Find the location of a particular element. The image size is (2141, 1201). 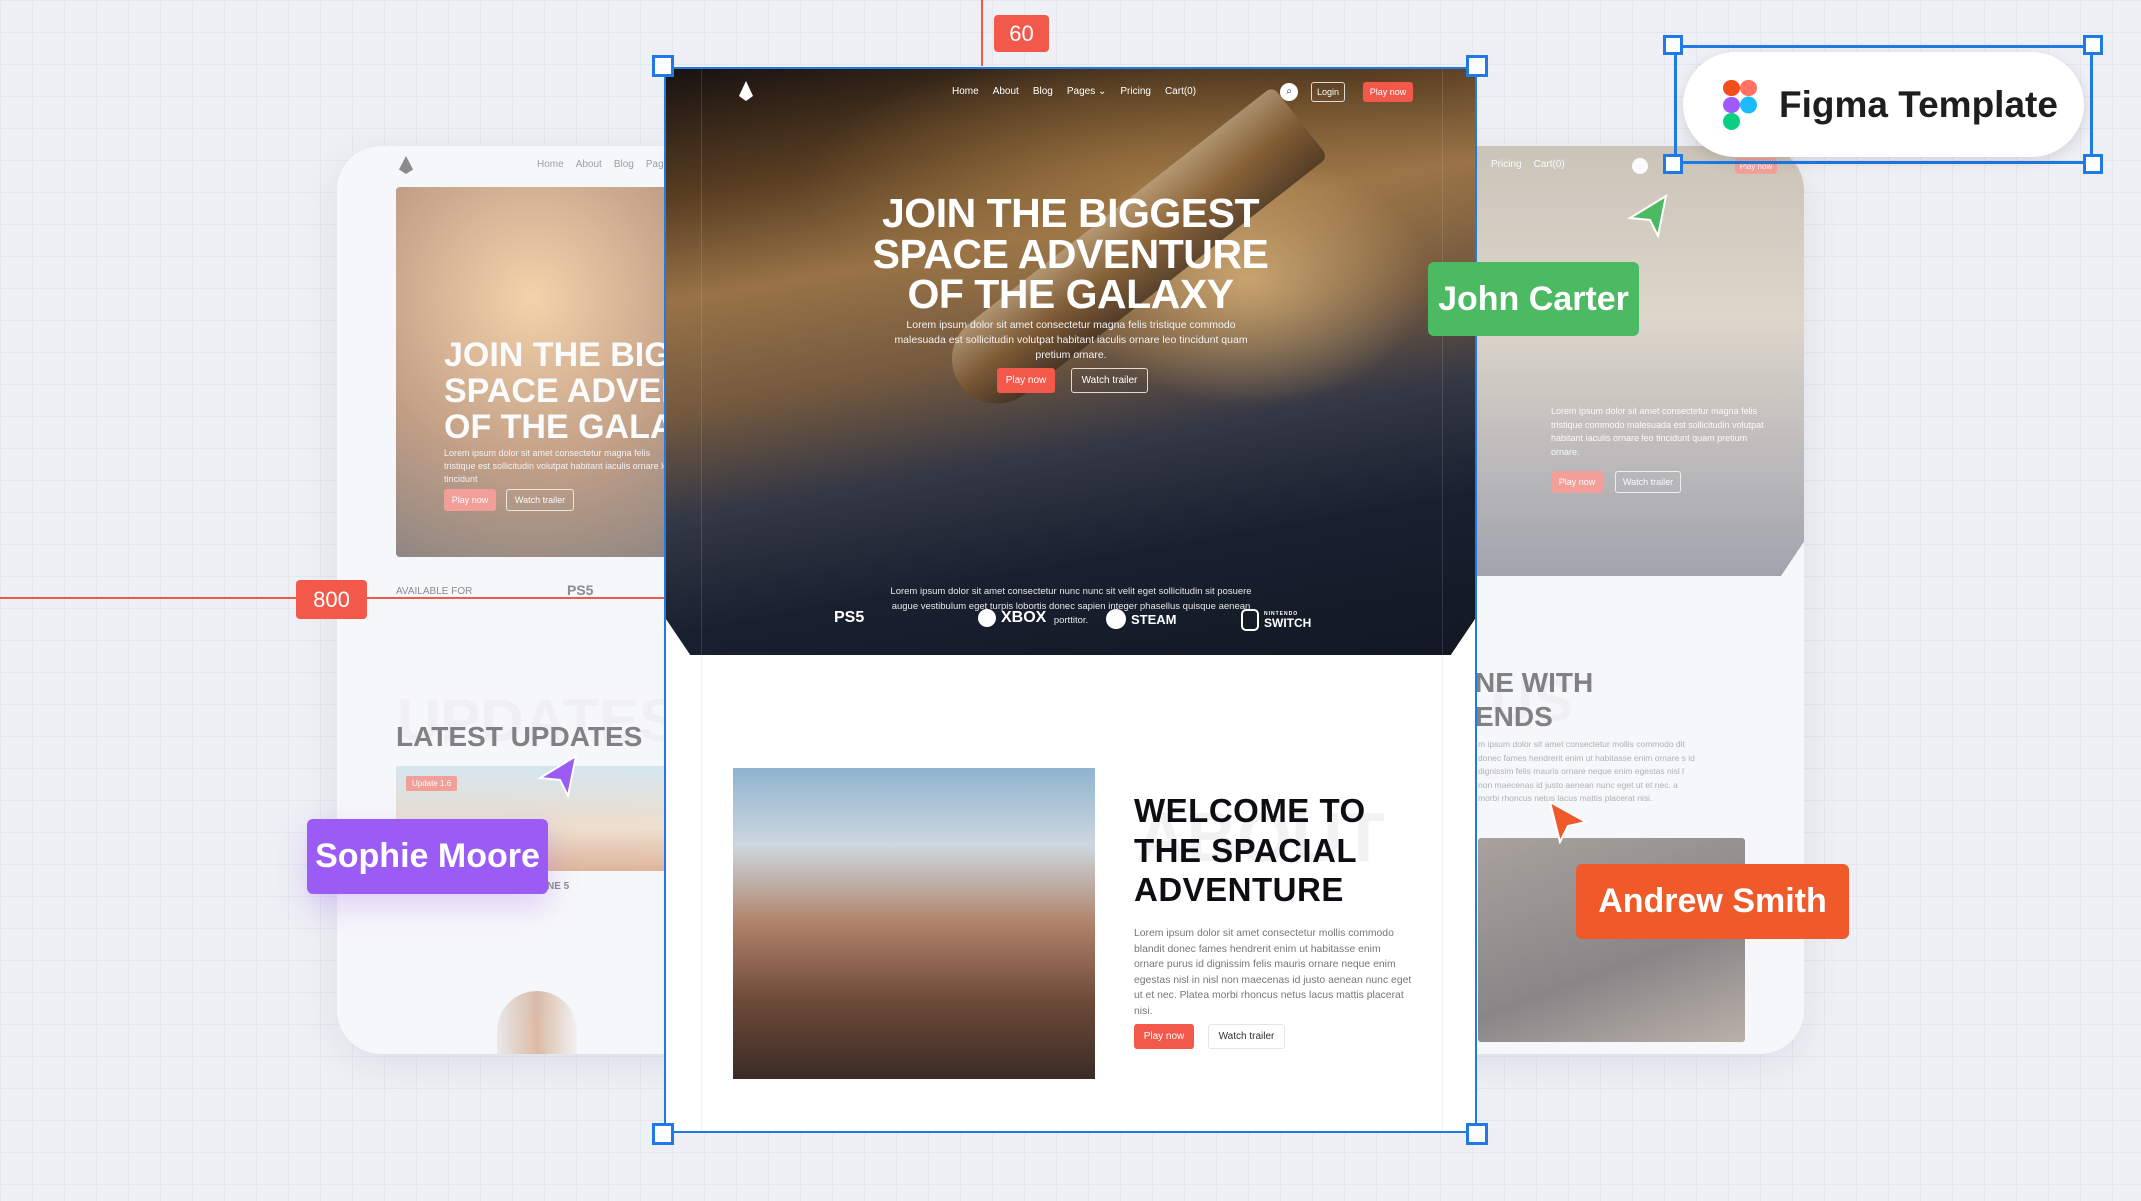

right-trailer-button: Watch trailer is located at coordinates (1648, 482).